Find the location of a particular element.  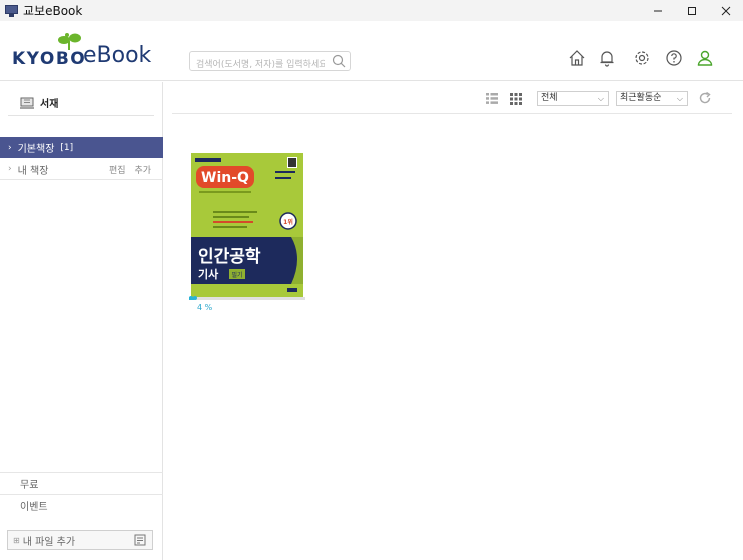

title-bar: 교보eBook is located at coordinates (371, 10).